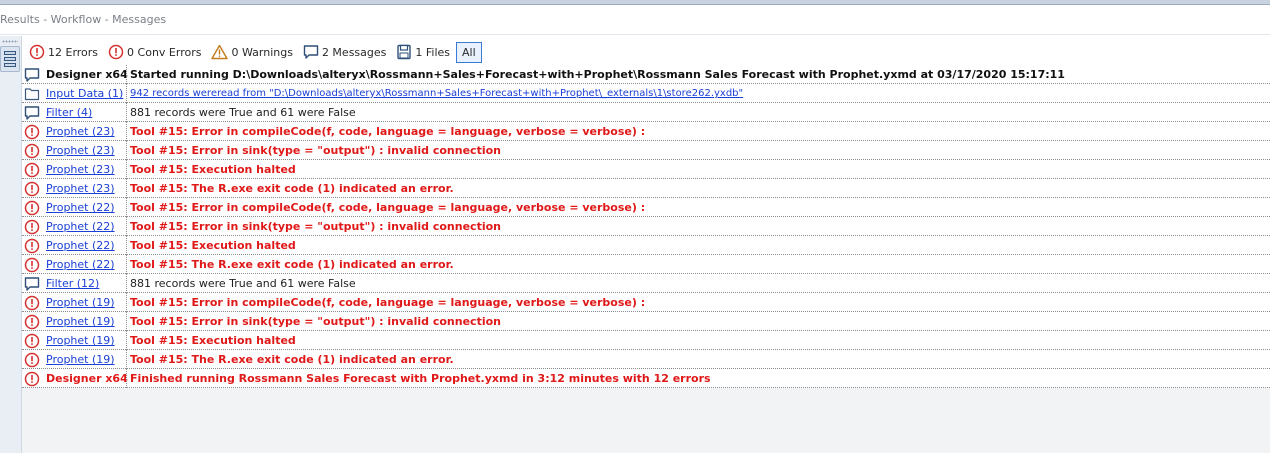 This screenshot has height=453, width=1270. I want to click on filter-0-conv-errors-button: 0 Conv Errors, so click(154, 52).